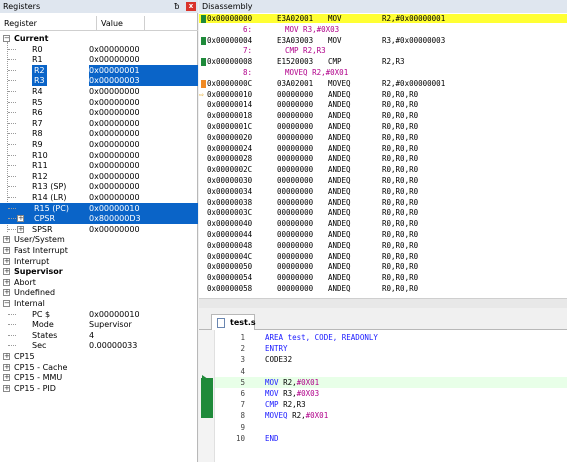  Describe the element at coordinates (143, 219) in the screenshot. I see `register-value: 0x800000D3` at that location.